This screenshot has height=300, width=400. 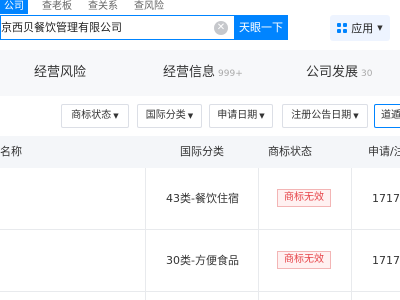 I want to click on intl-class-cell: 43类-餐饮住宿, so click(x=202, y=198).